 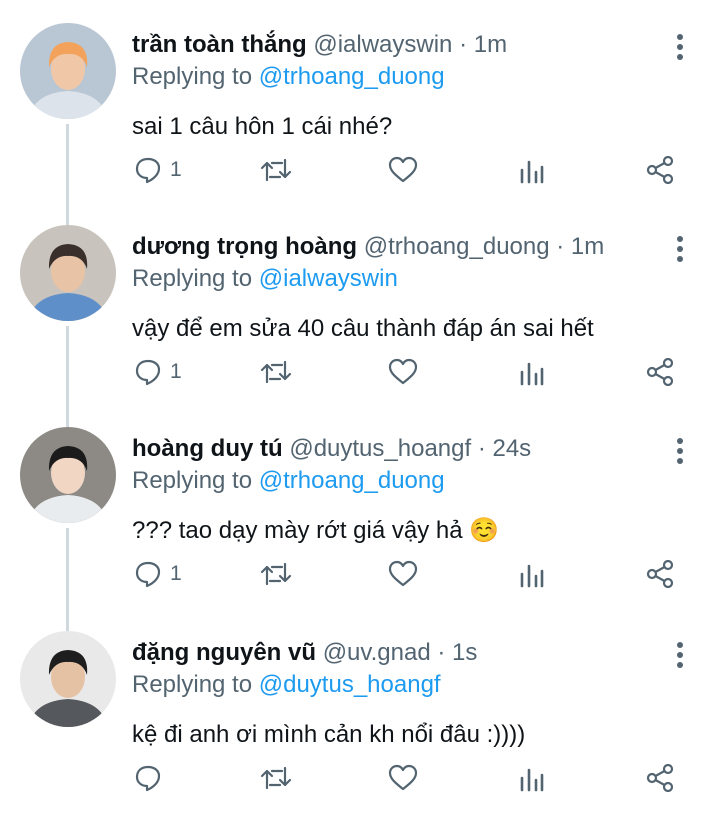 I want to click on action-bar, so click(x=360, y=778).